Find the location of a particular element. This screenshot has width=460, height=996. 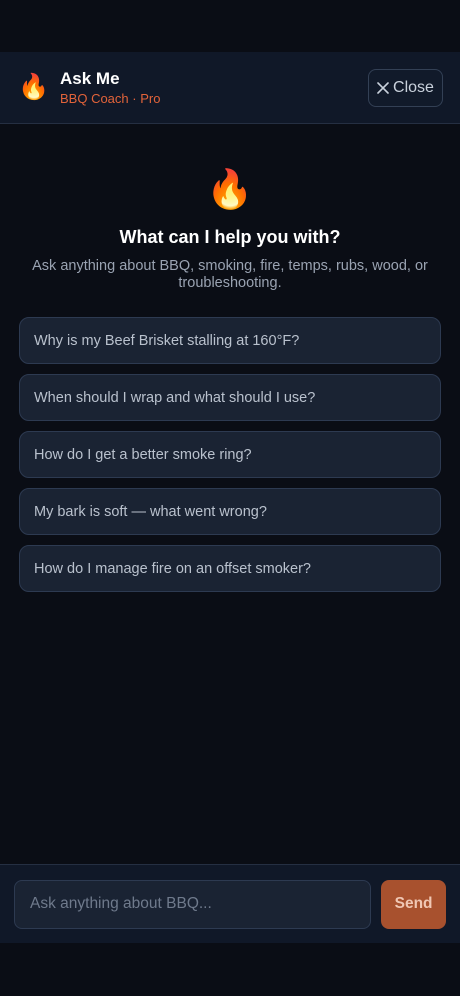

message-input is located at coordinates (193, 904).